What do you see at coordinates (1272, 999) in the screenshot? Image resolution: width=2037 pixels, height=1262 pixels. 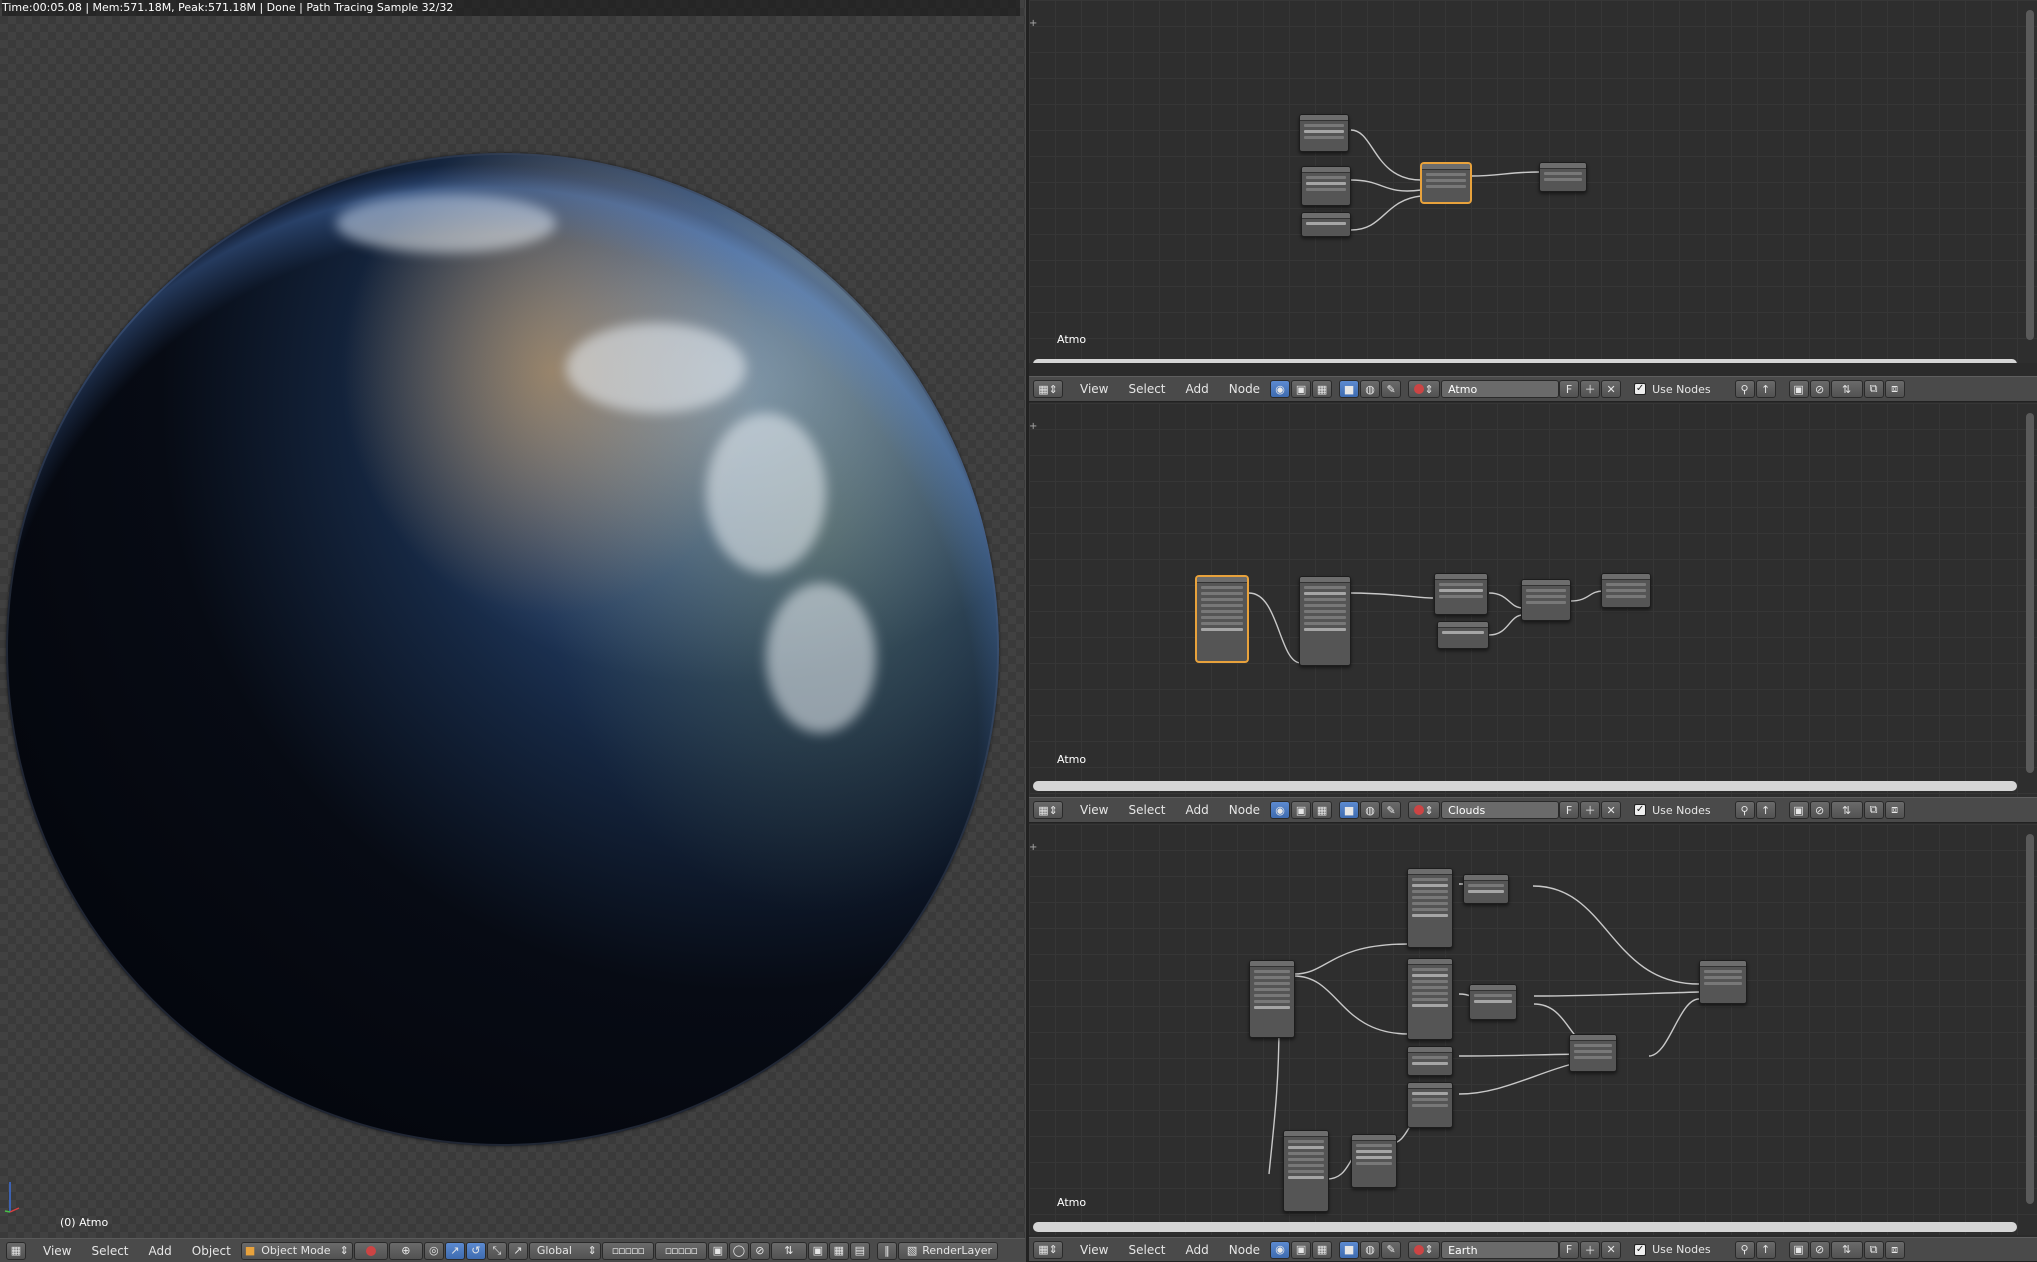 I see `node-texture-coordinate` at bounding box center [1272, 999].